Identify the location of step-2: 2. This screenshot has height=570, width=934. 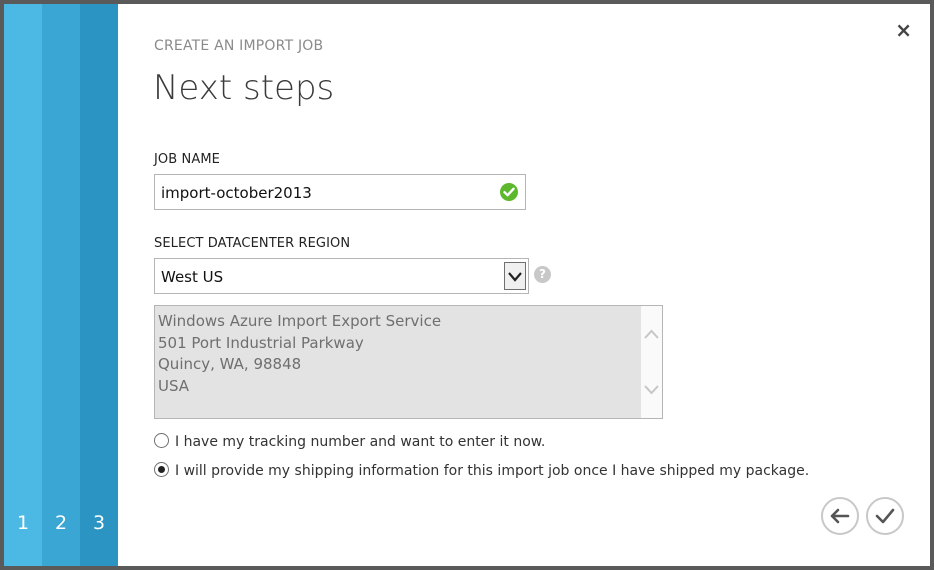
(61, 285).